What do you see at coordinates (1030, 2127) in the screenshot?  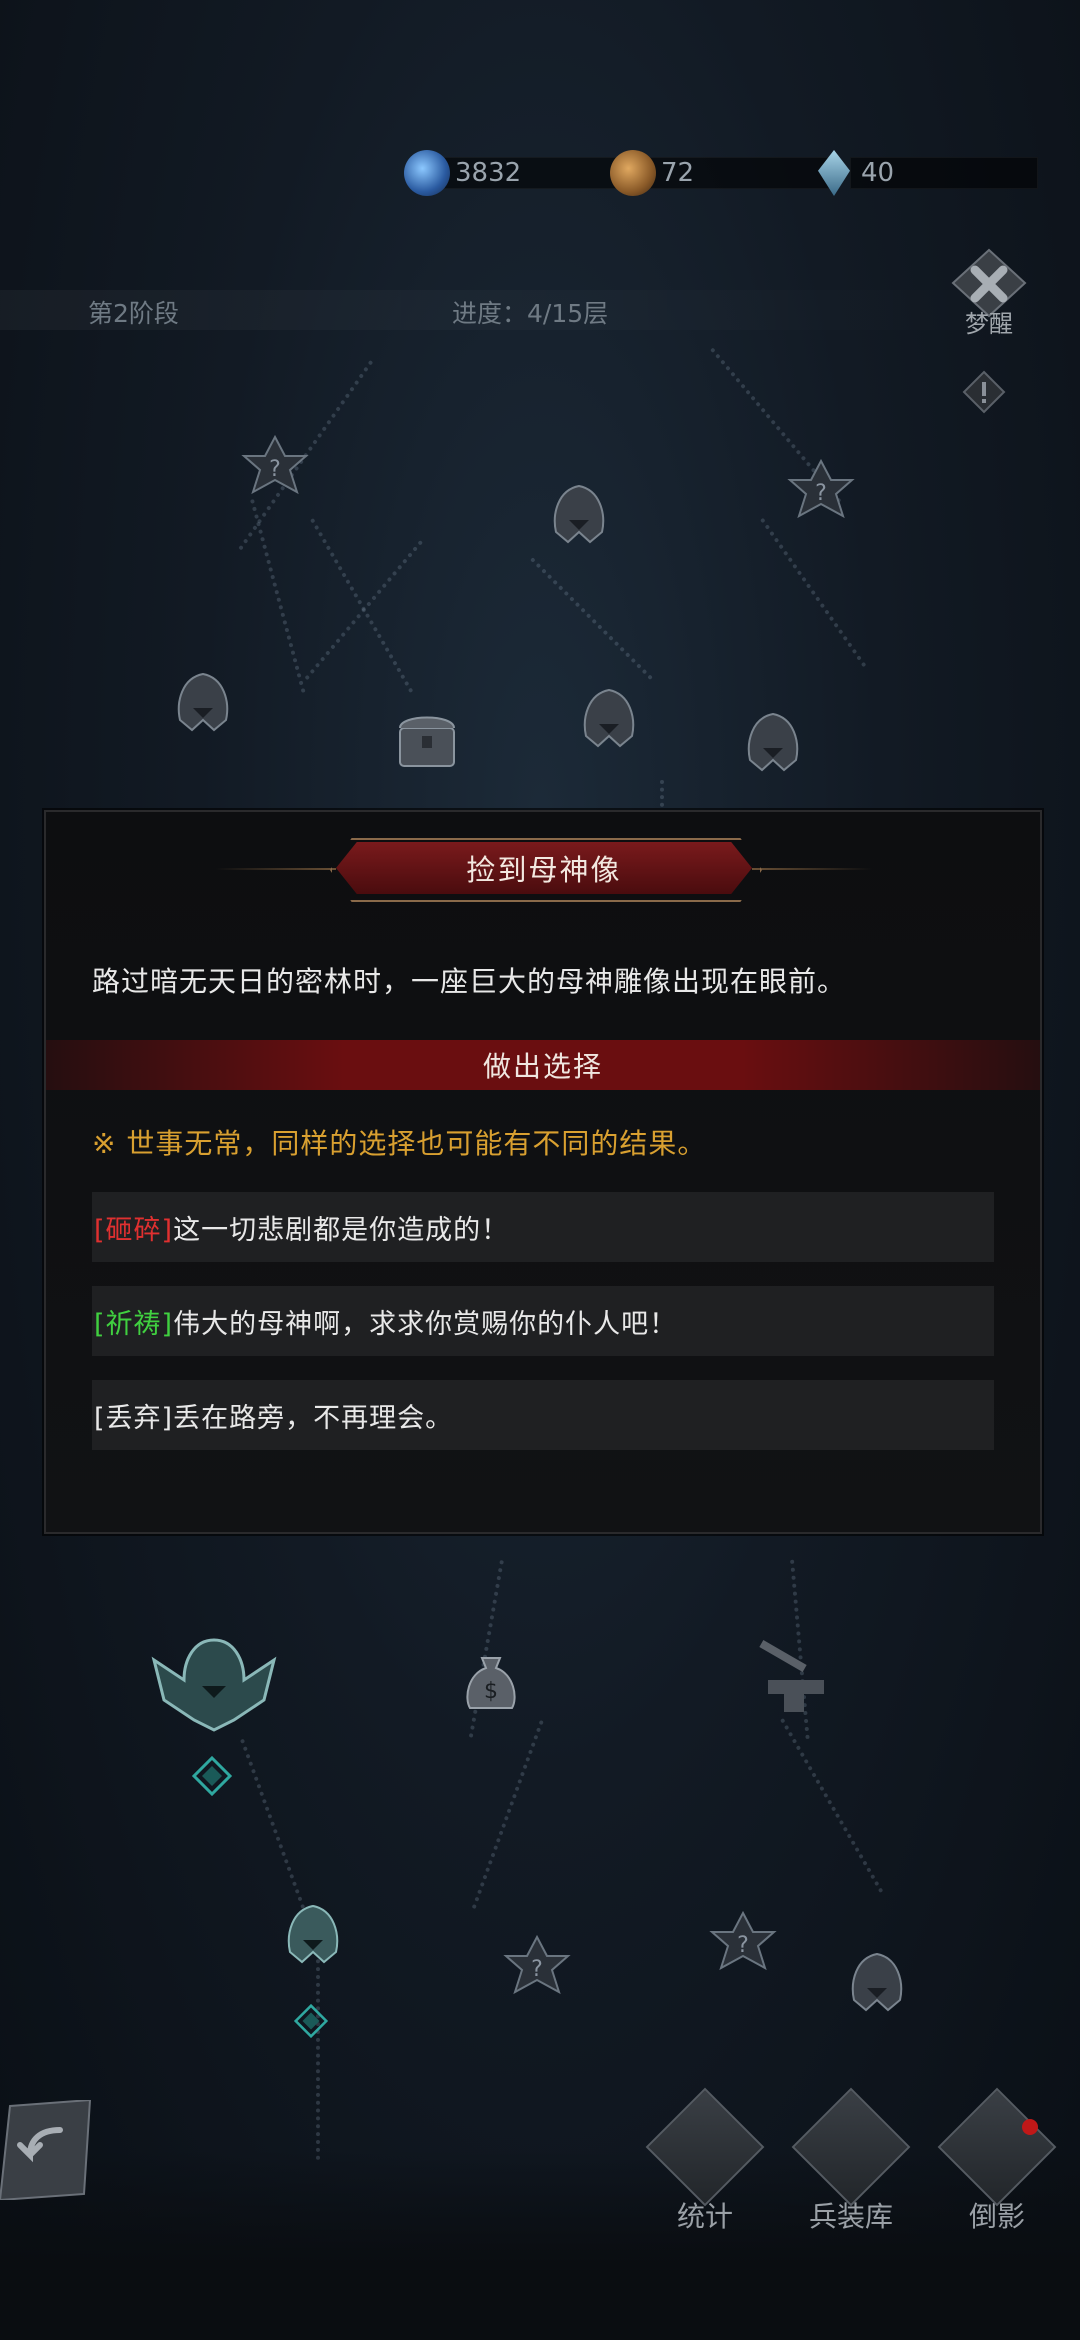 I see `notification-dot` at bounding box center [1030, 2127].